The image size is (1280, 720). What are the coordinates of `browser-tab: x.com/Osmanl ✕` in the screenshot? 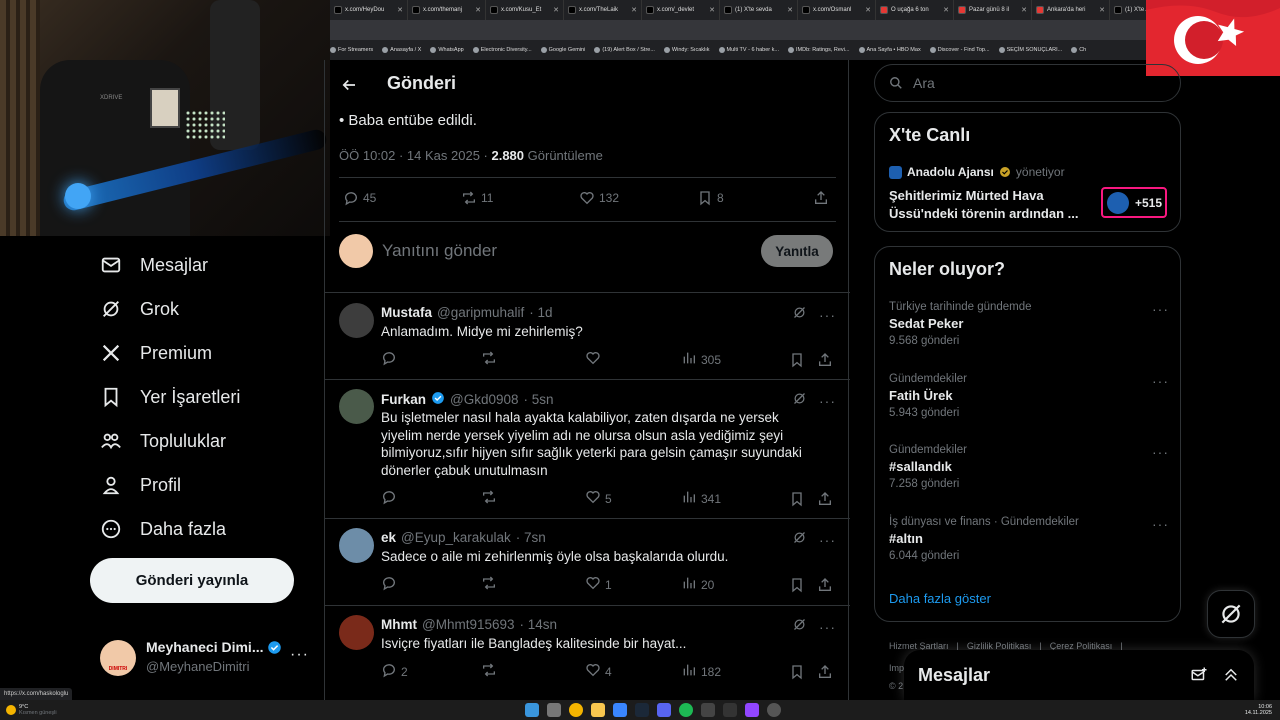 It's located at (837, 10).